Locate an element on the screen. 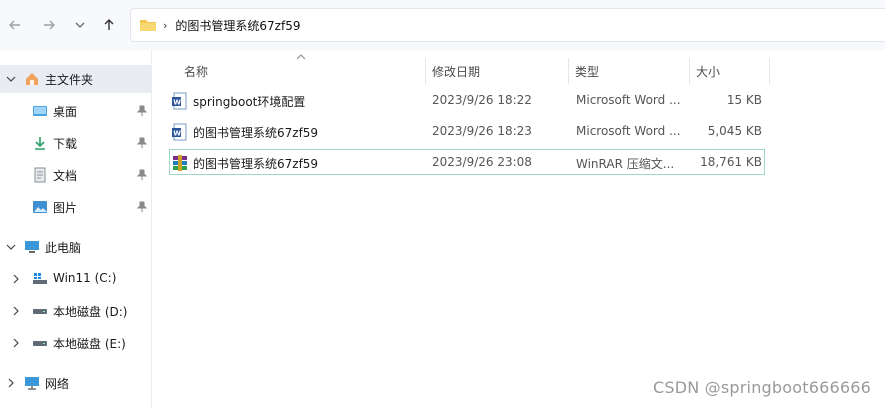 The image size is (885, 407). column-header-name: 名称 is located at coordinates (196, 71).